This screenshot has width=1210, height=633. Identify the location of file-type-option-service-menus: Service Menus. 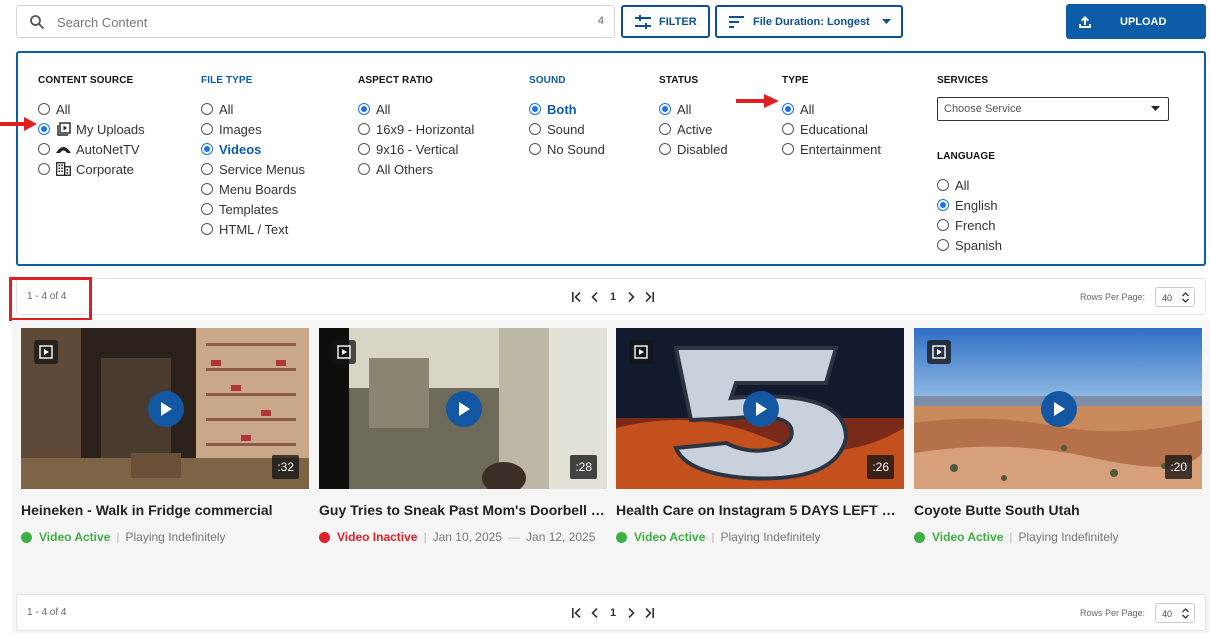
(253, 169).